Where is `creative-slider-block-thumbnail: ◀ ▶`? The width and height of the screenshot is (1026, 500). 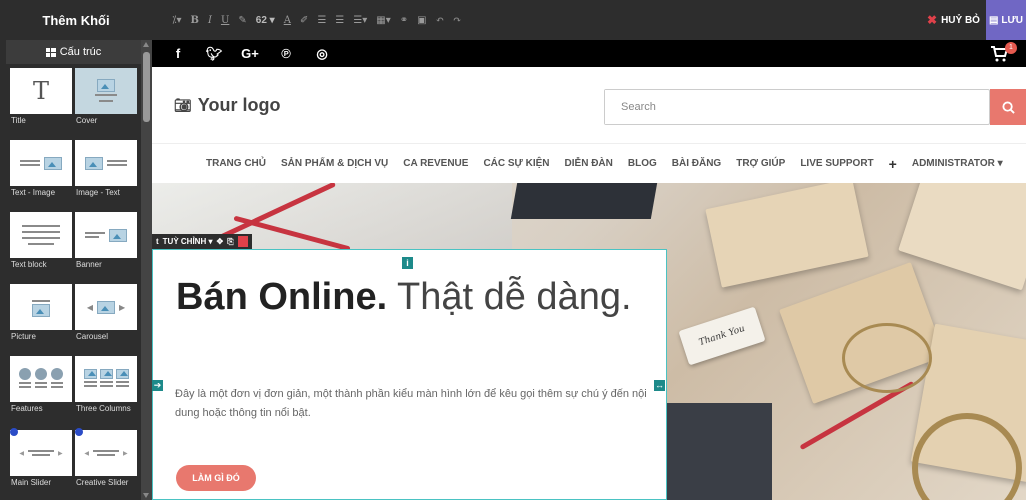 creative-slider-block-thumbnail: ◀ ▶ is located at coordinates (106, 453).